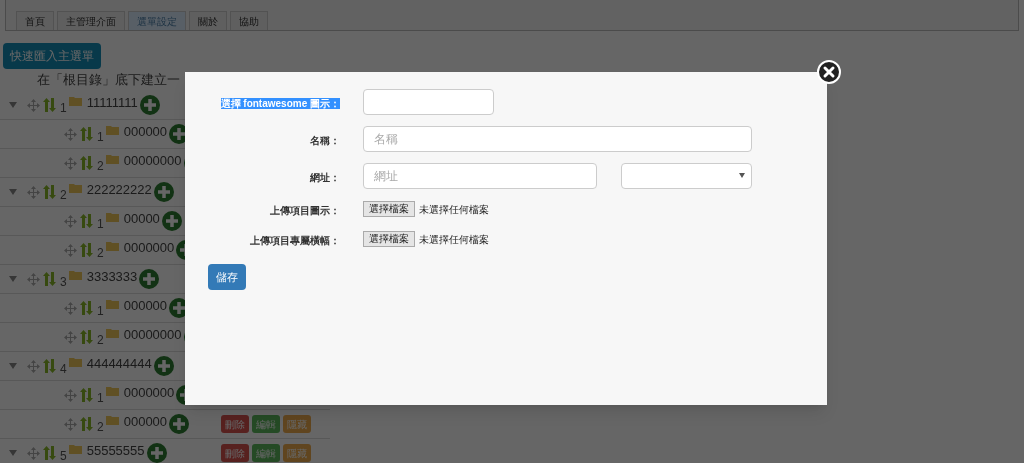 The image size is (1024, 463). Describe the element at coordinates (141, 219) in the screenshot. I see `item-name: 00000` at that location.